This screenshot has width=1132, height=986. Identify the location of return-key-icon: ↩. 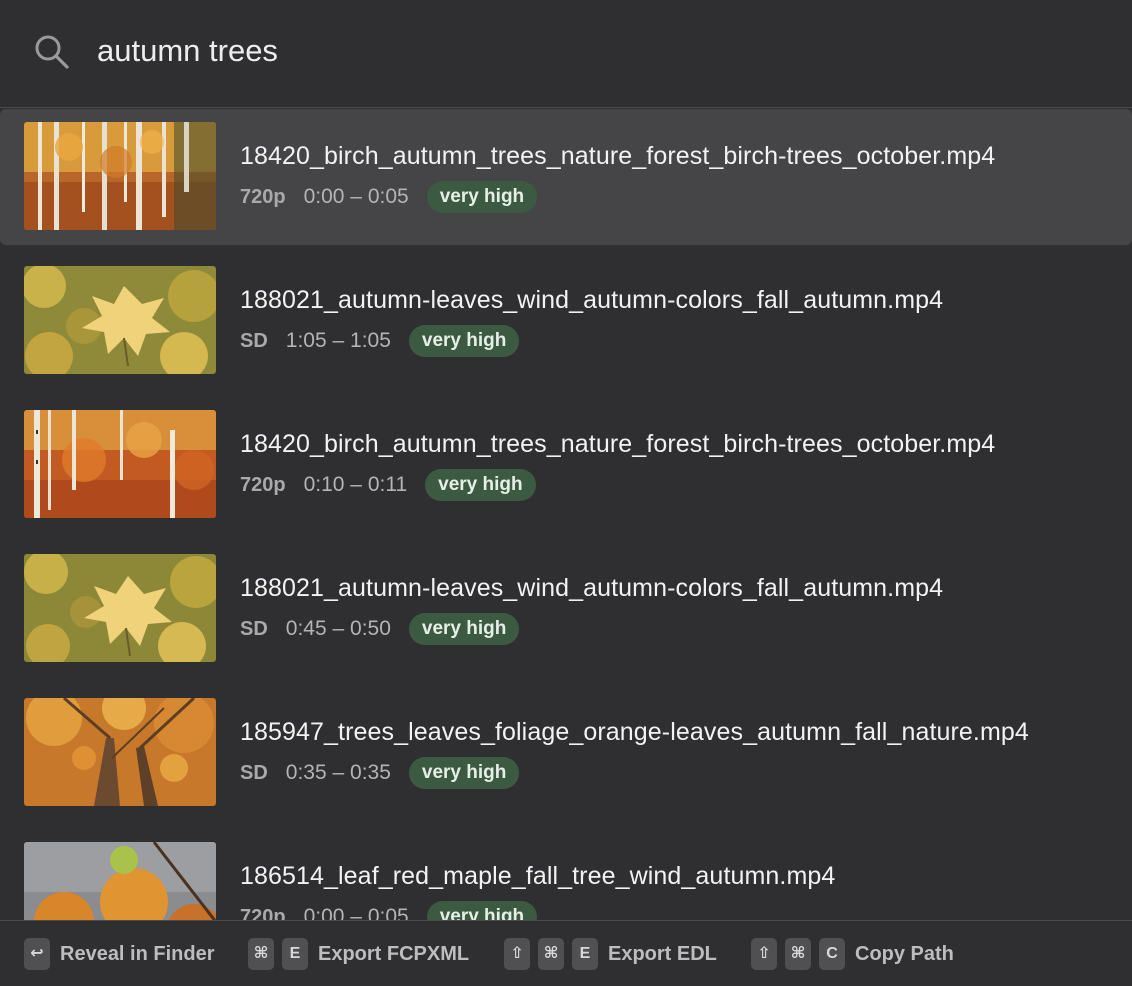
(37, 954).